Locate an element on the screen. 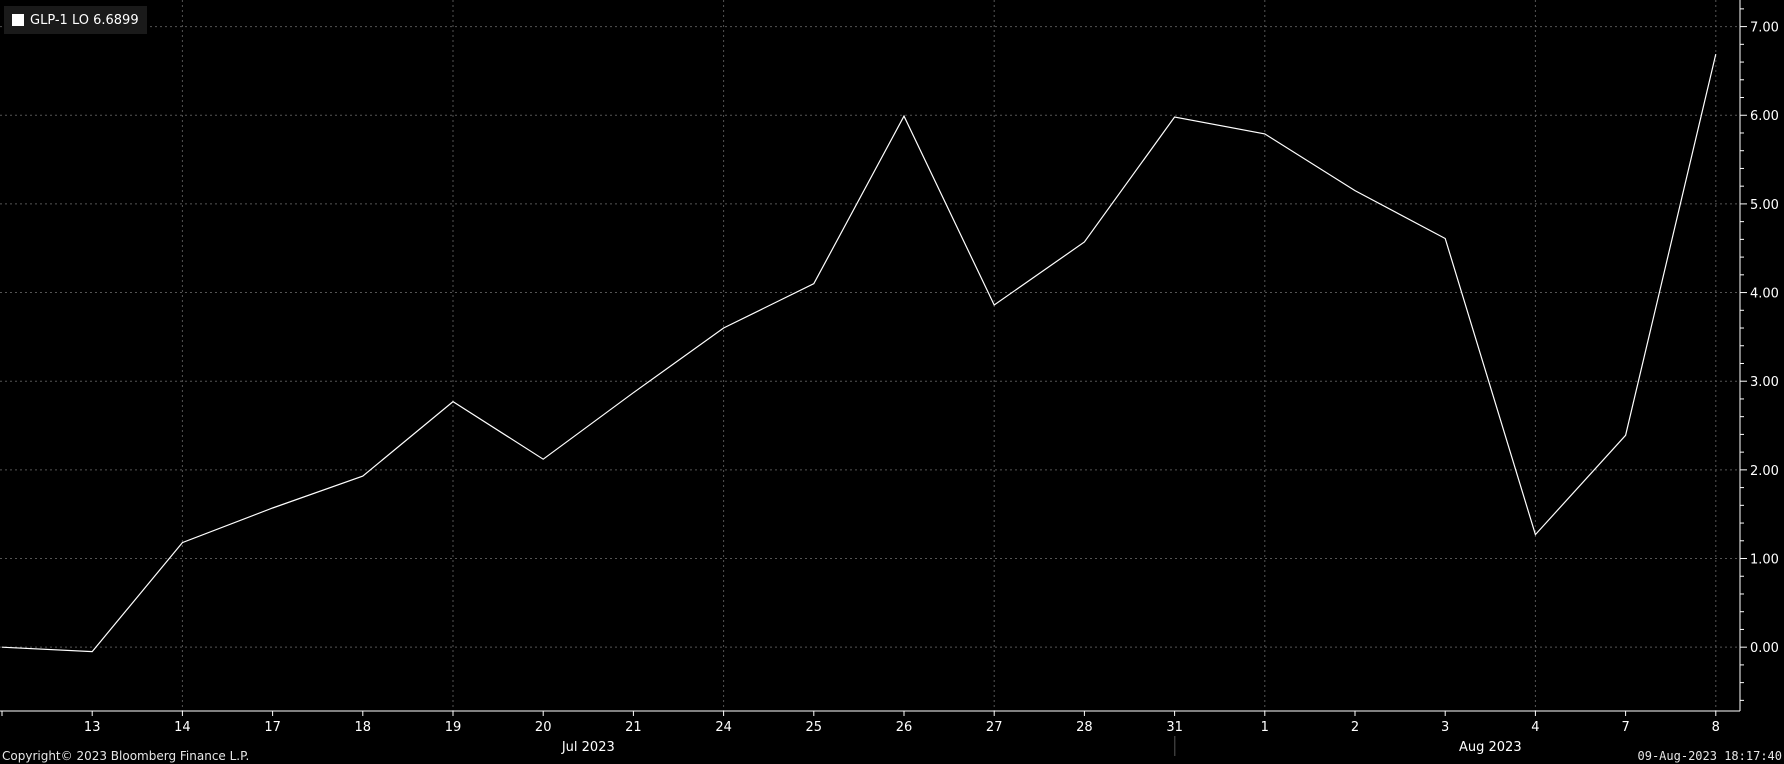 The width and height of the screenshot is (1784, 764). x-tick-label: 1 is located at coordinates (1265, 727).